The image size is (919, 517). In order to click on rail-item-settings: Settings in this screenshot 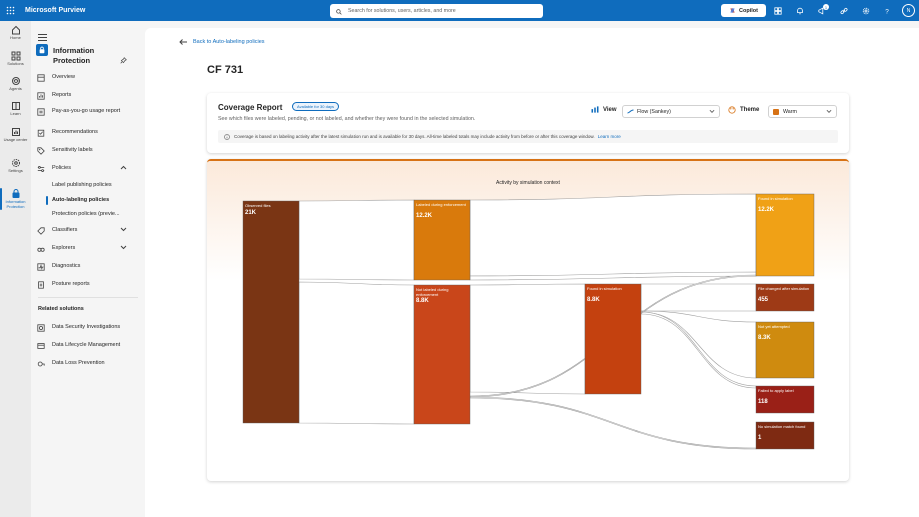, I will do `click(15, 165)`.